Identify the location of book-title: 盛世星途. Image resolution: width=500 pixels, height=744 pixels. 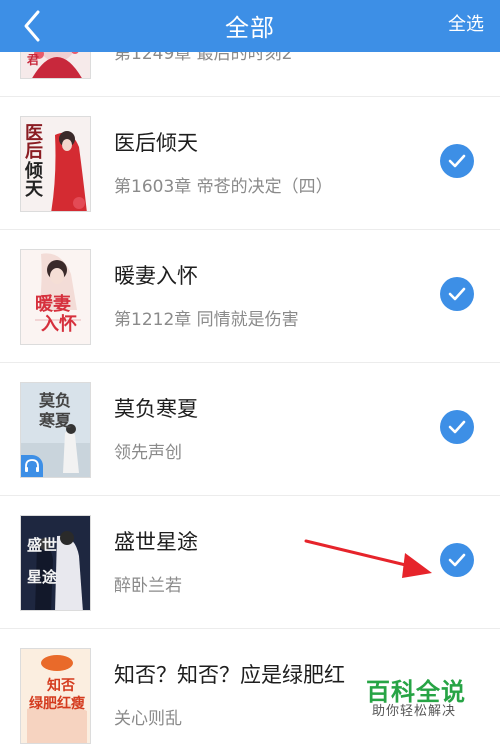
(156, 542).